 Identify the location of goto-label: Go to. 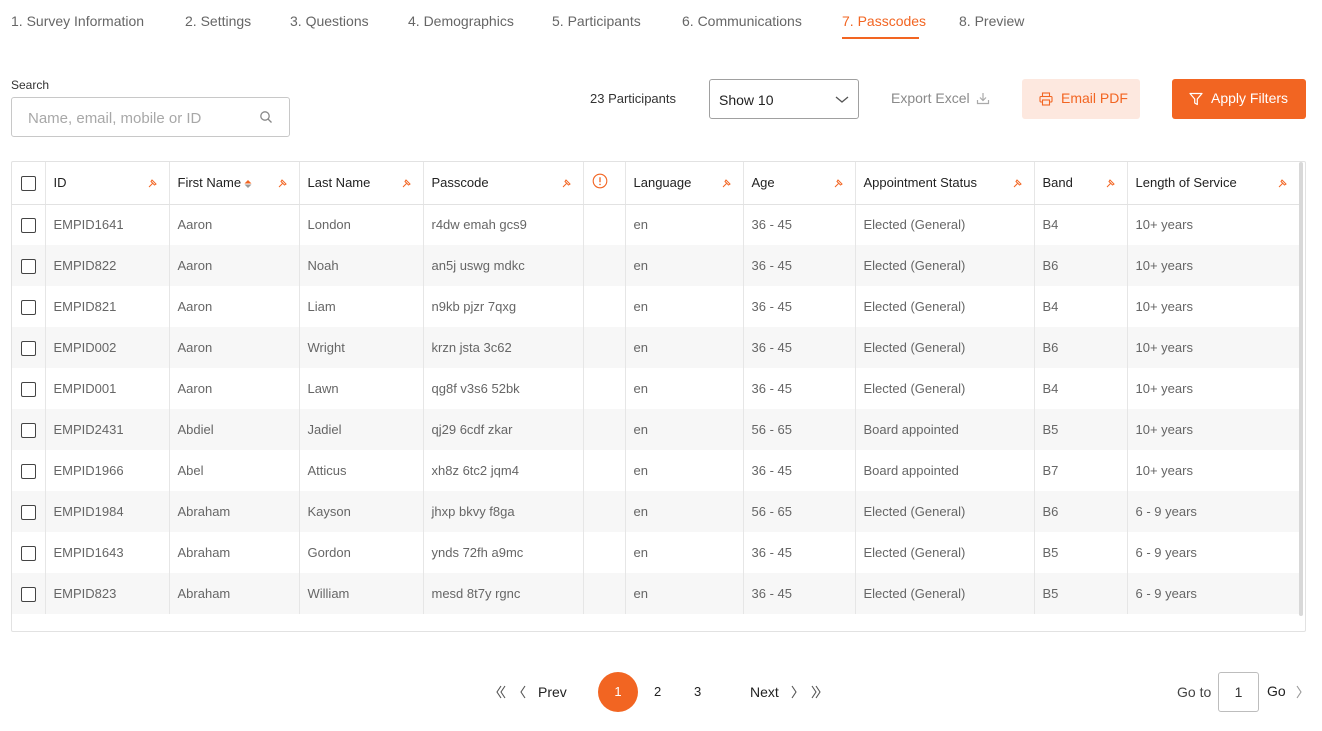
(1194, 692).